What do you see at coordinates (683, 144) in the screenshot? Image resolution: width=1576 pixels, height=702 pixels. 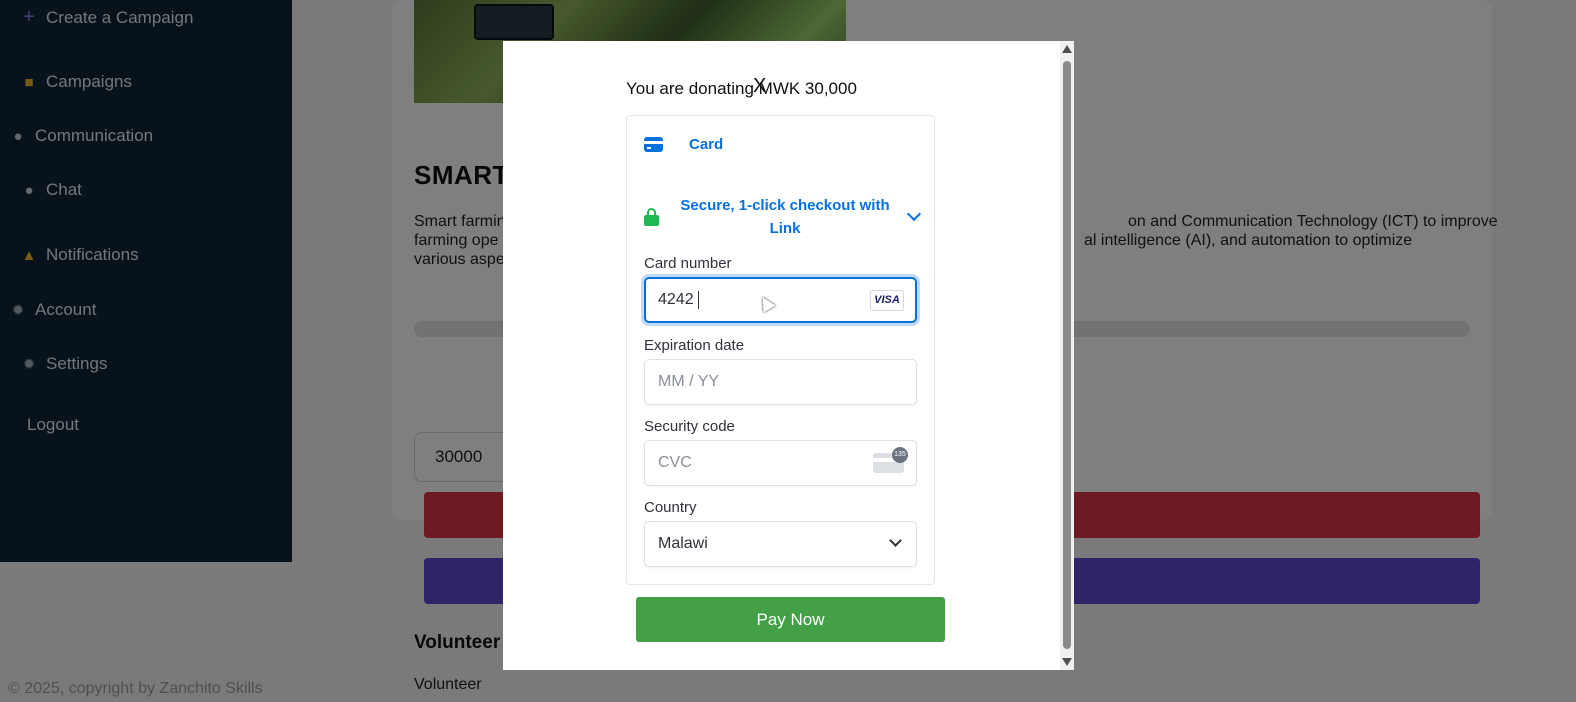 I see `tab-card: Card` at bounding box center [683, 144].